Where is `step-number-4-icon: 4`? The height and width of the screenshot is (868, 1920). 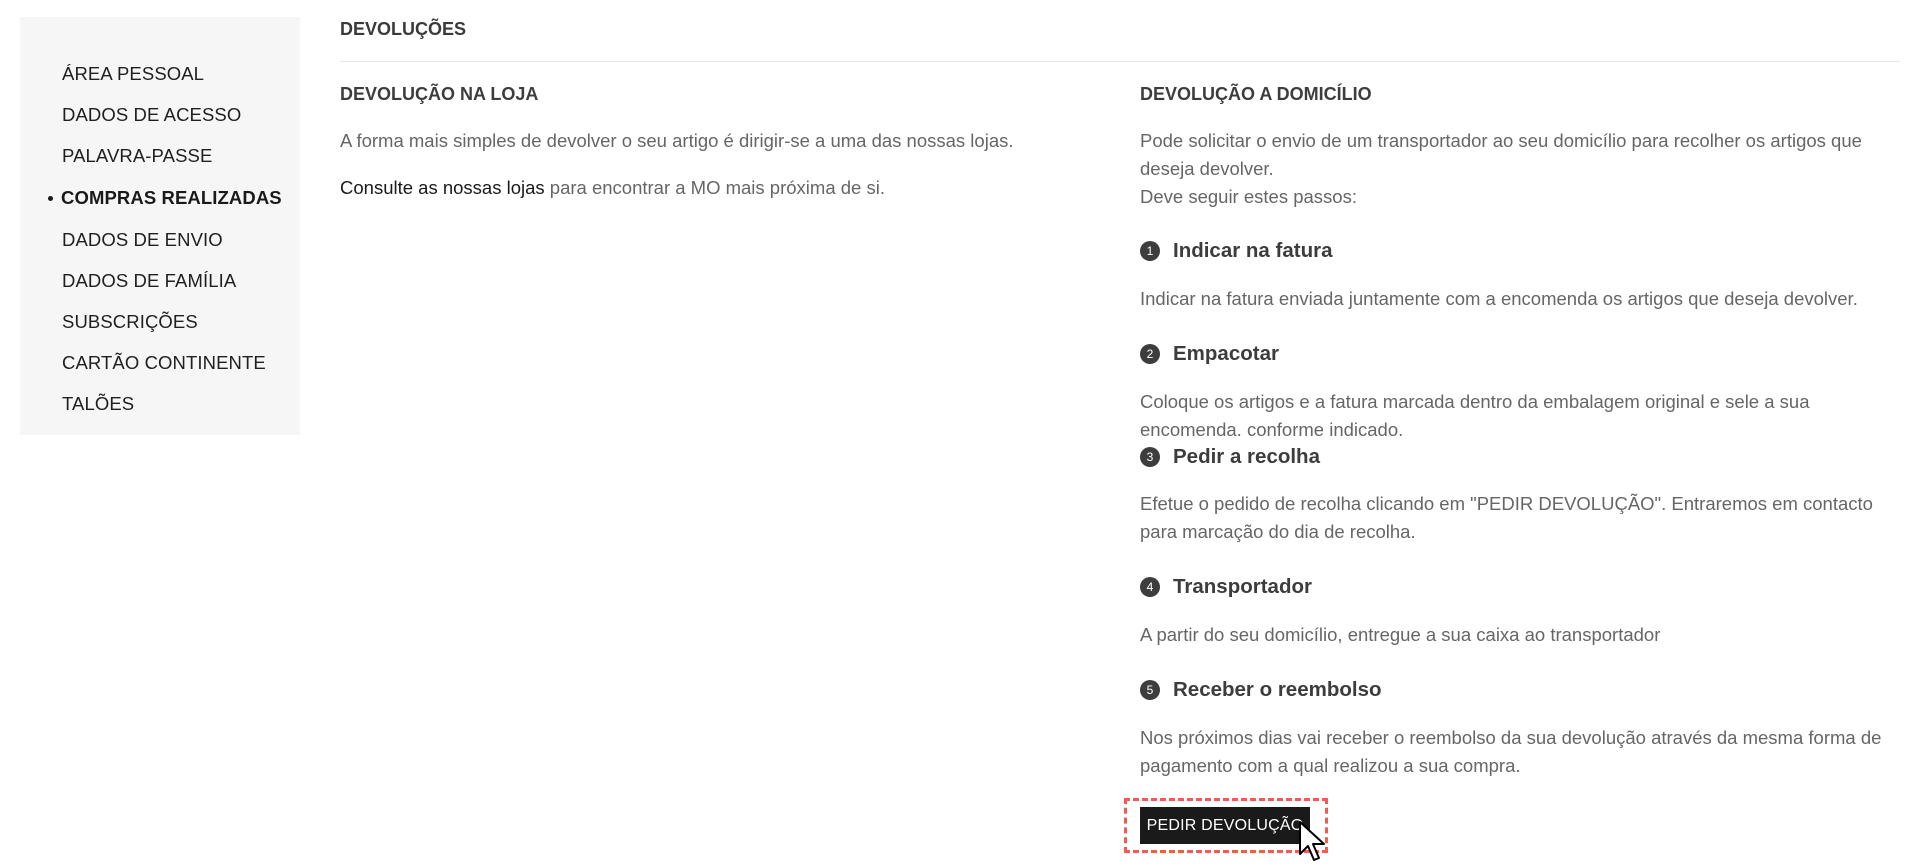 step-number-4-icon: 4 is located at coordinates (1150, 587).